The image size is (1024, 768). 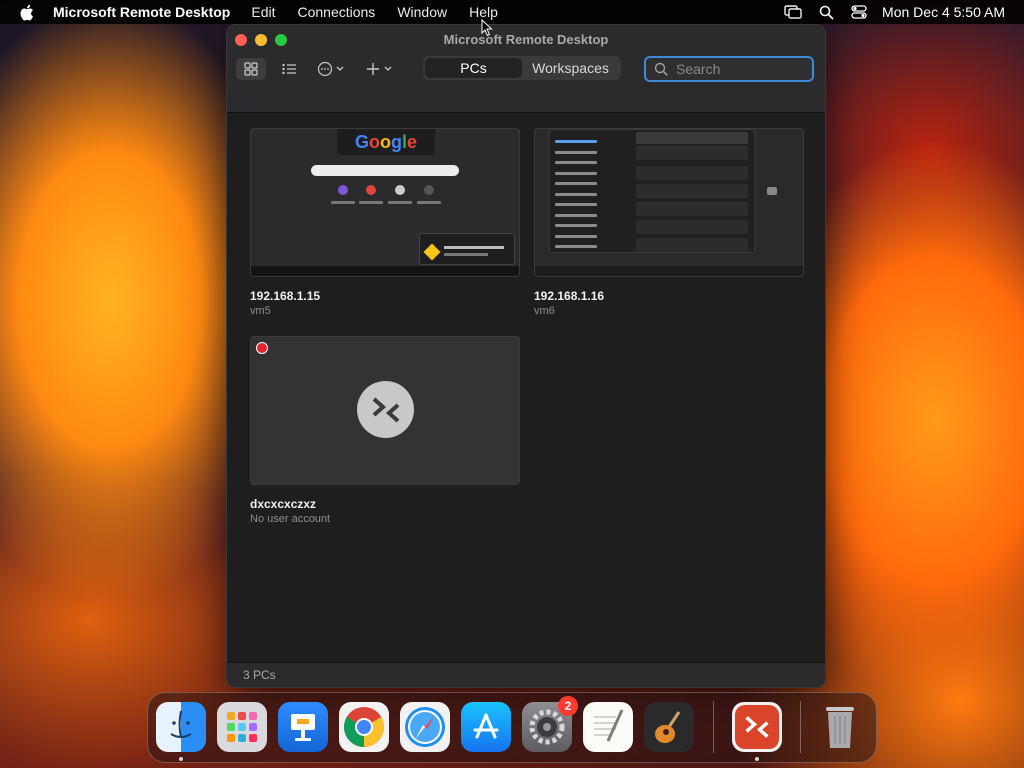 What do you see at coordinates (262, 348) in the screenshot?
I see `offline-status-icon` at bounding box center [262, 348].